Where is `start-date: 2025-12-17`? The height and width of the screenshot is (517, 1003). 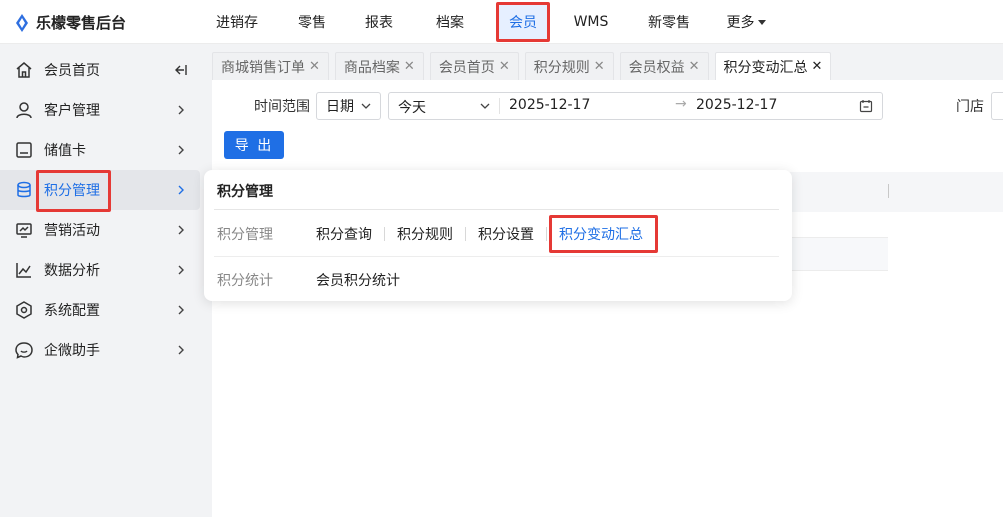
start-date: 2025-12-17 is located at coordinates (549, 105).